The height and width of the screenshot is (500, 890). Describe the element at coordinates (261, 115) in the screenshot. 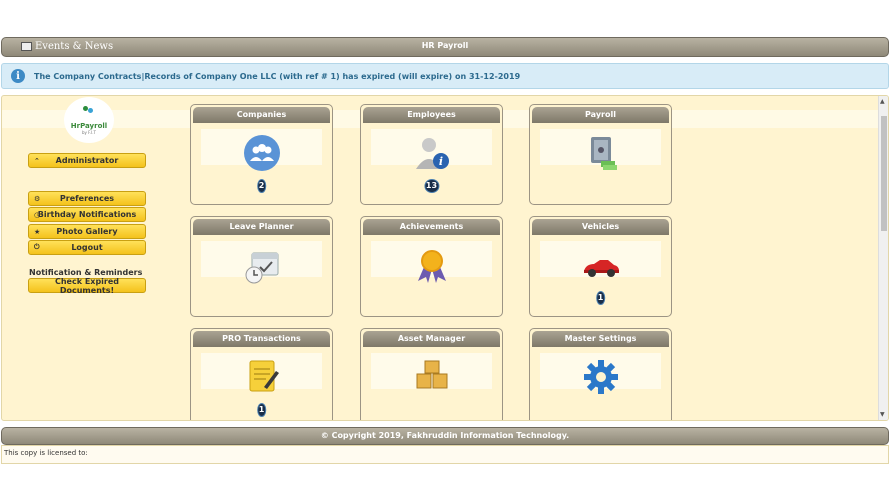

I see `tile-title: Companies` at that location.